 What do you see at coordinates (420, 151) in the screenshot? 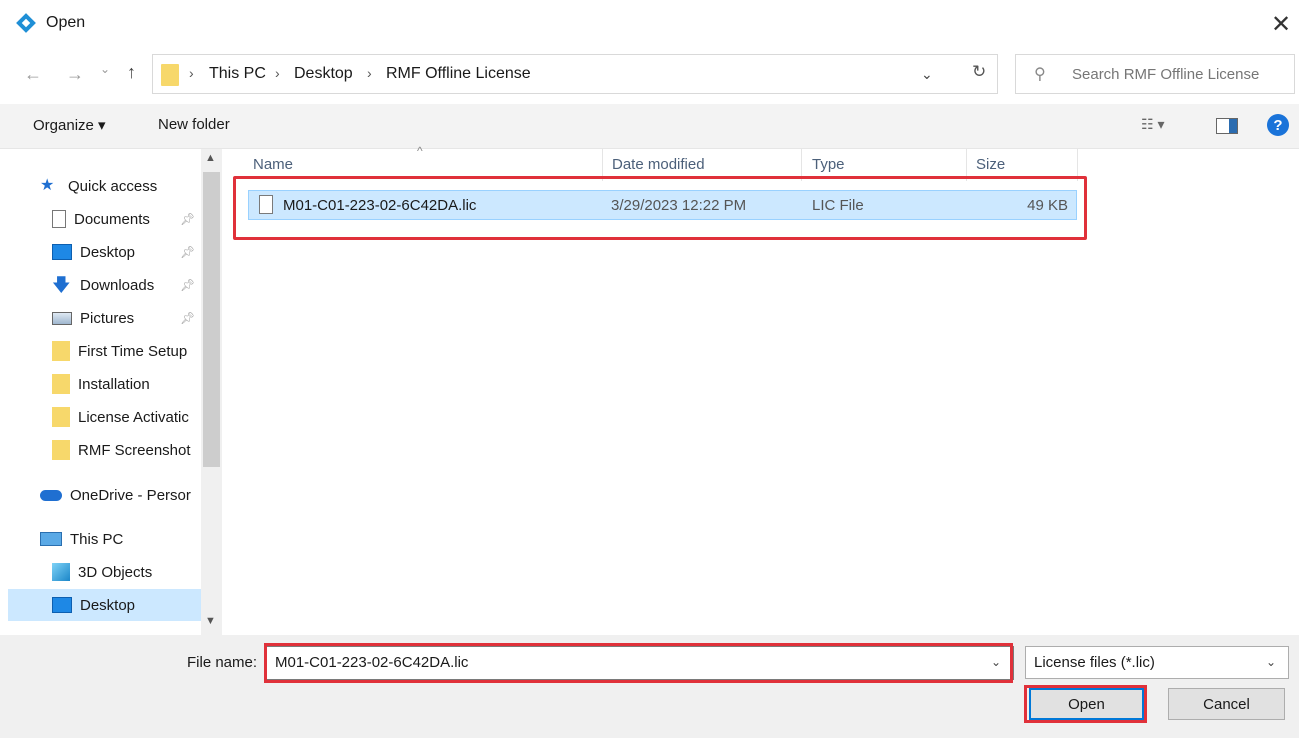
I see `sort-ascending-icon: ^` at bounding box center [420, 151].